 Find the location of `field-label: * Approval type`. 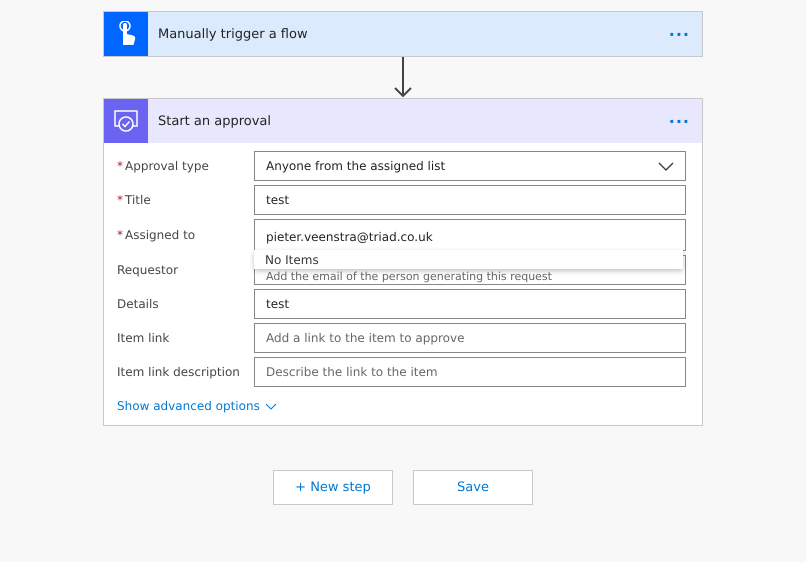

field-label: * Approval type is located at coordinates (163, 166).